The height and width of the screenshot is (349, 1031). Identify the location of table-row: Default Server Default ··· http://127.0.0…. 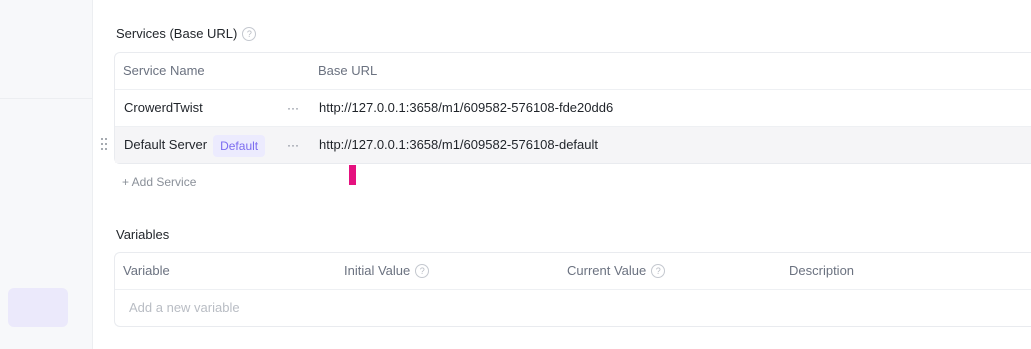
(566, 144).